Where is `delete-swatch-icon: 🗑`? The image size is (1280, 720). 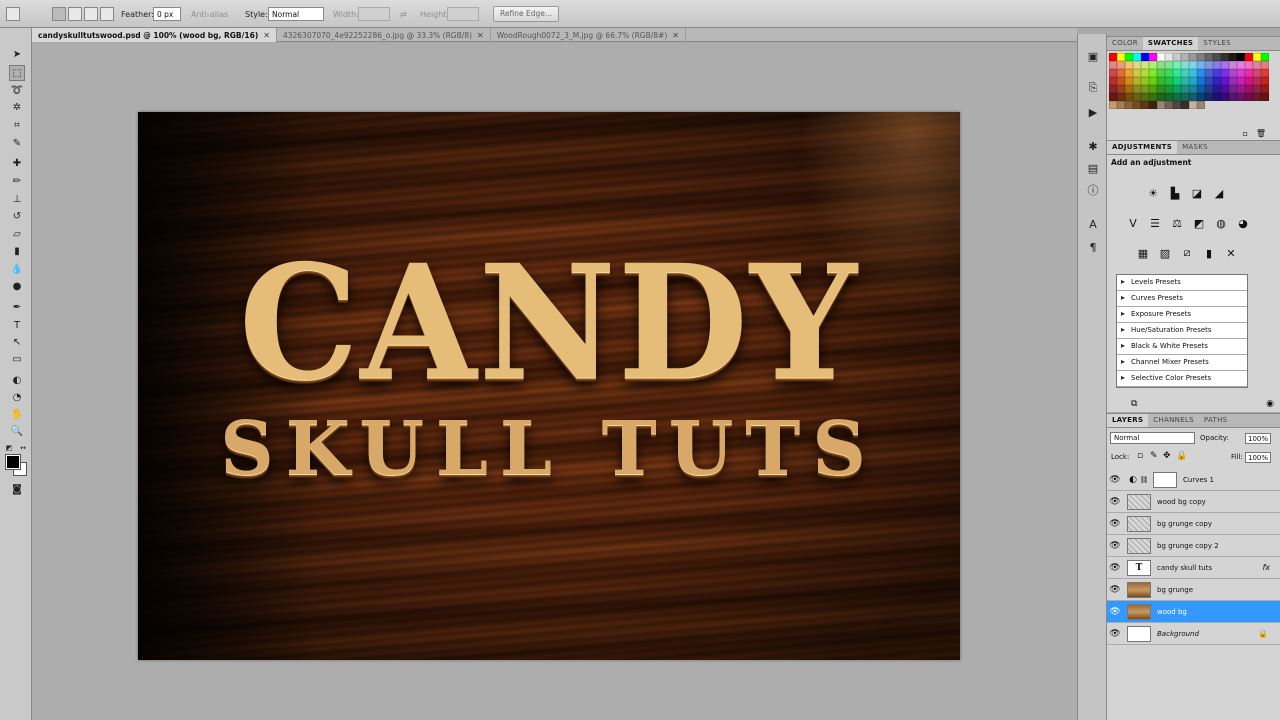
delete-swatch-icon: 🗑 is located at coordinates (1261, 133).